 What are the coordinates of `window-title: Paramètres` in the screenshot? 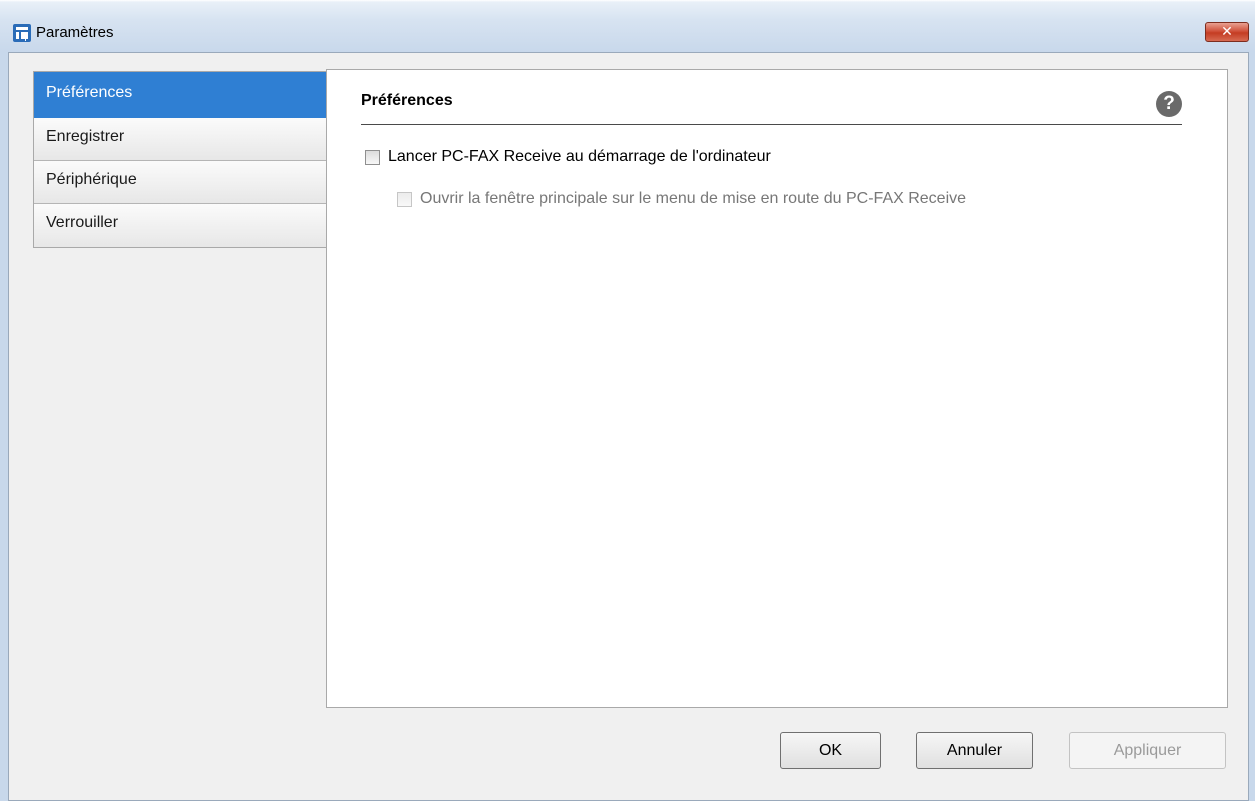 It's located at (75, 32).